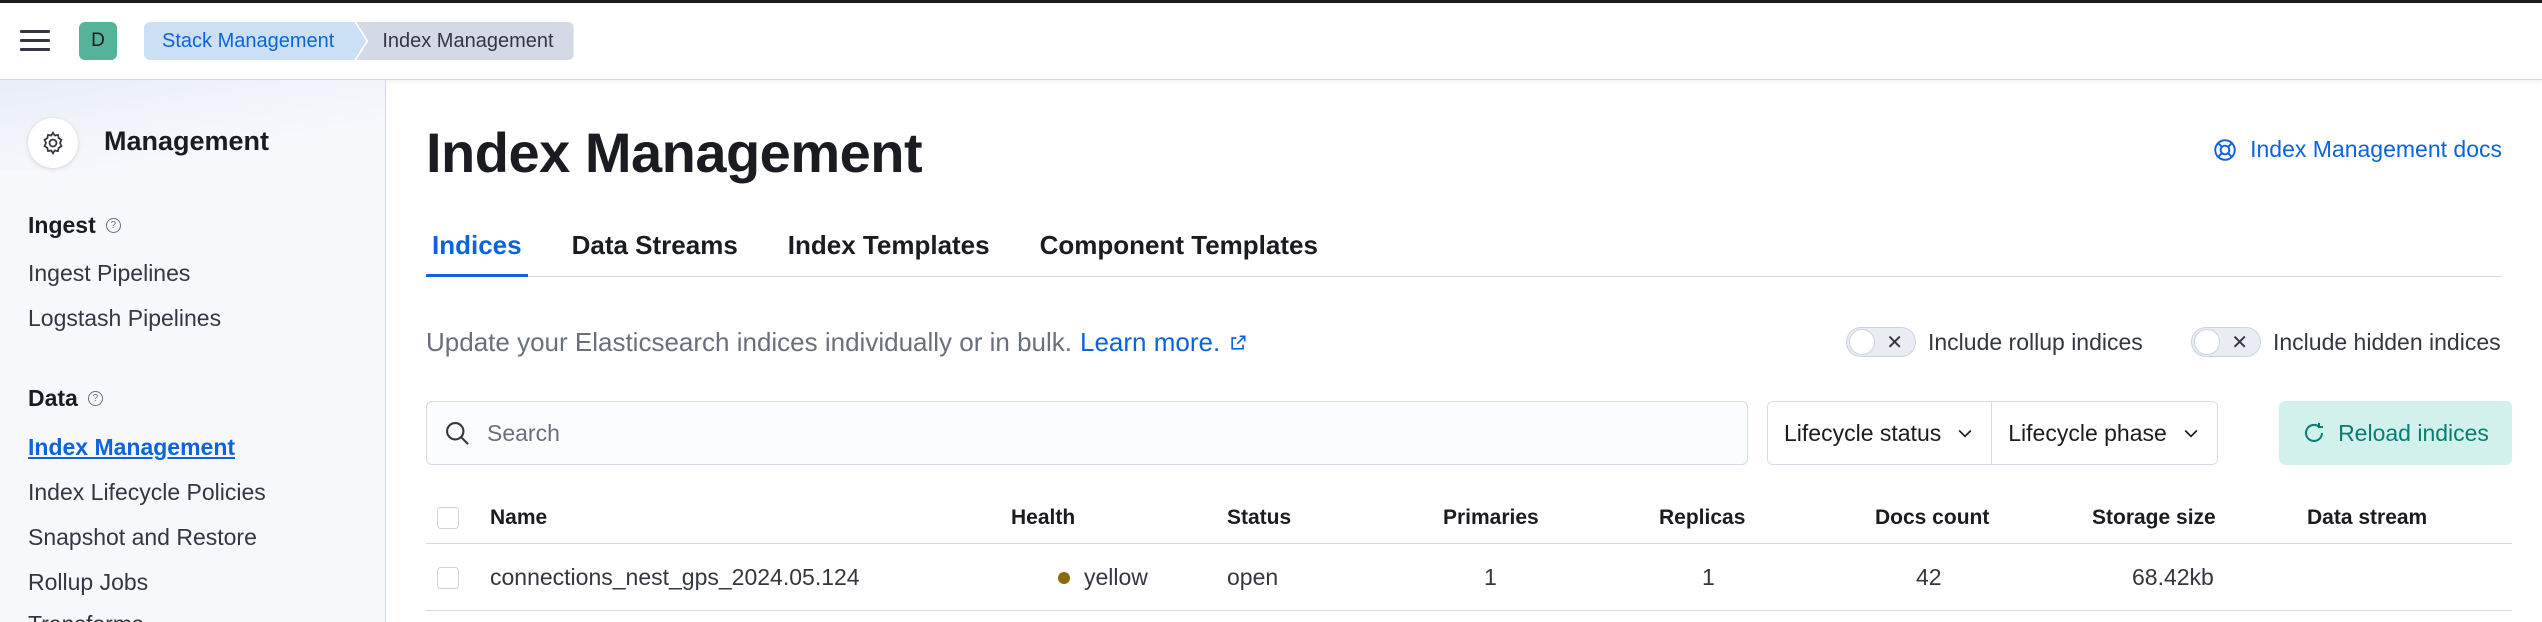  Describe the element at coordinates (1929, 577) in the screenshot. I see `docs-count-cell: 42` at that location.